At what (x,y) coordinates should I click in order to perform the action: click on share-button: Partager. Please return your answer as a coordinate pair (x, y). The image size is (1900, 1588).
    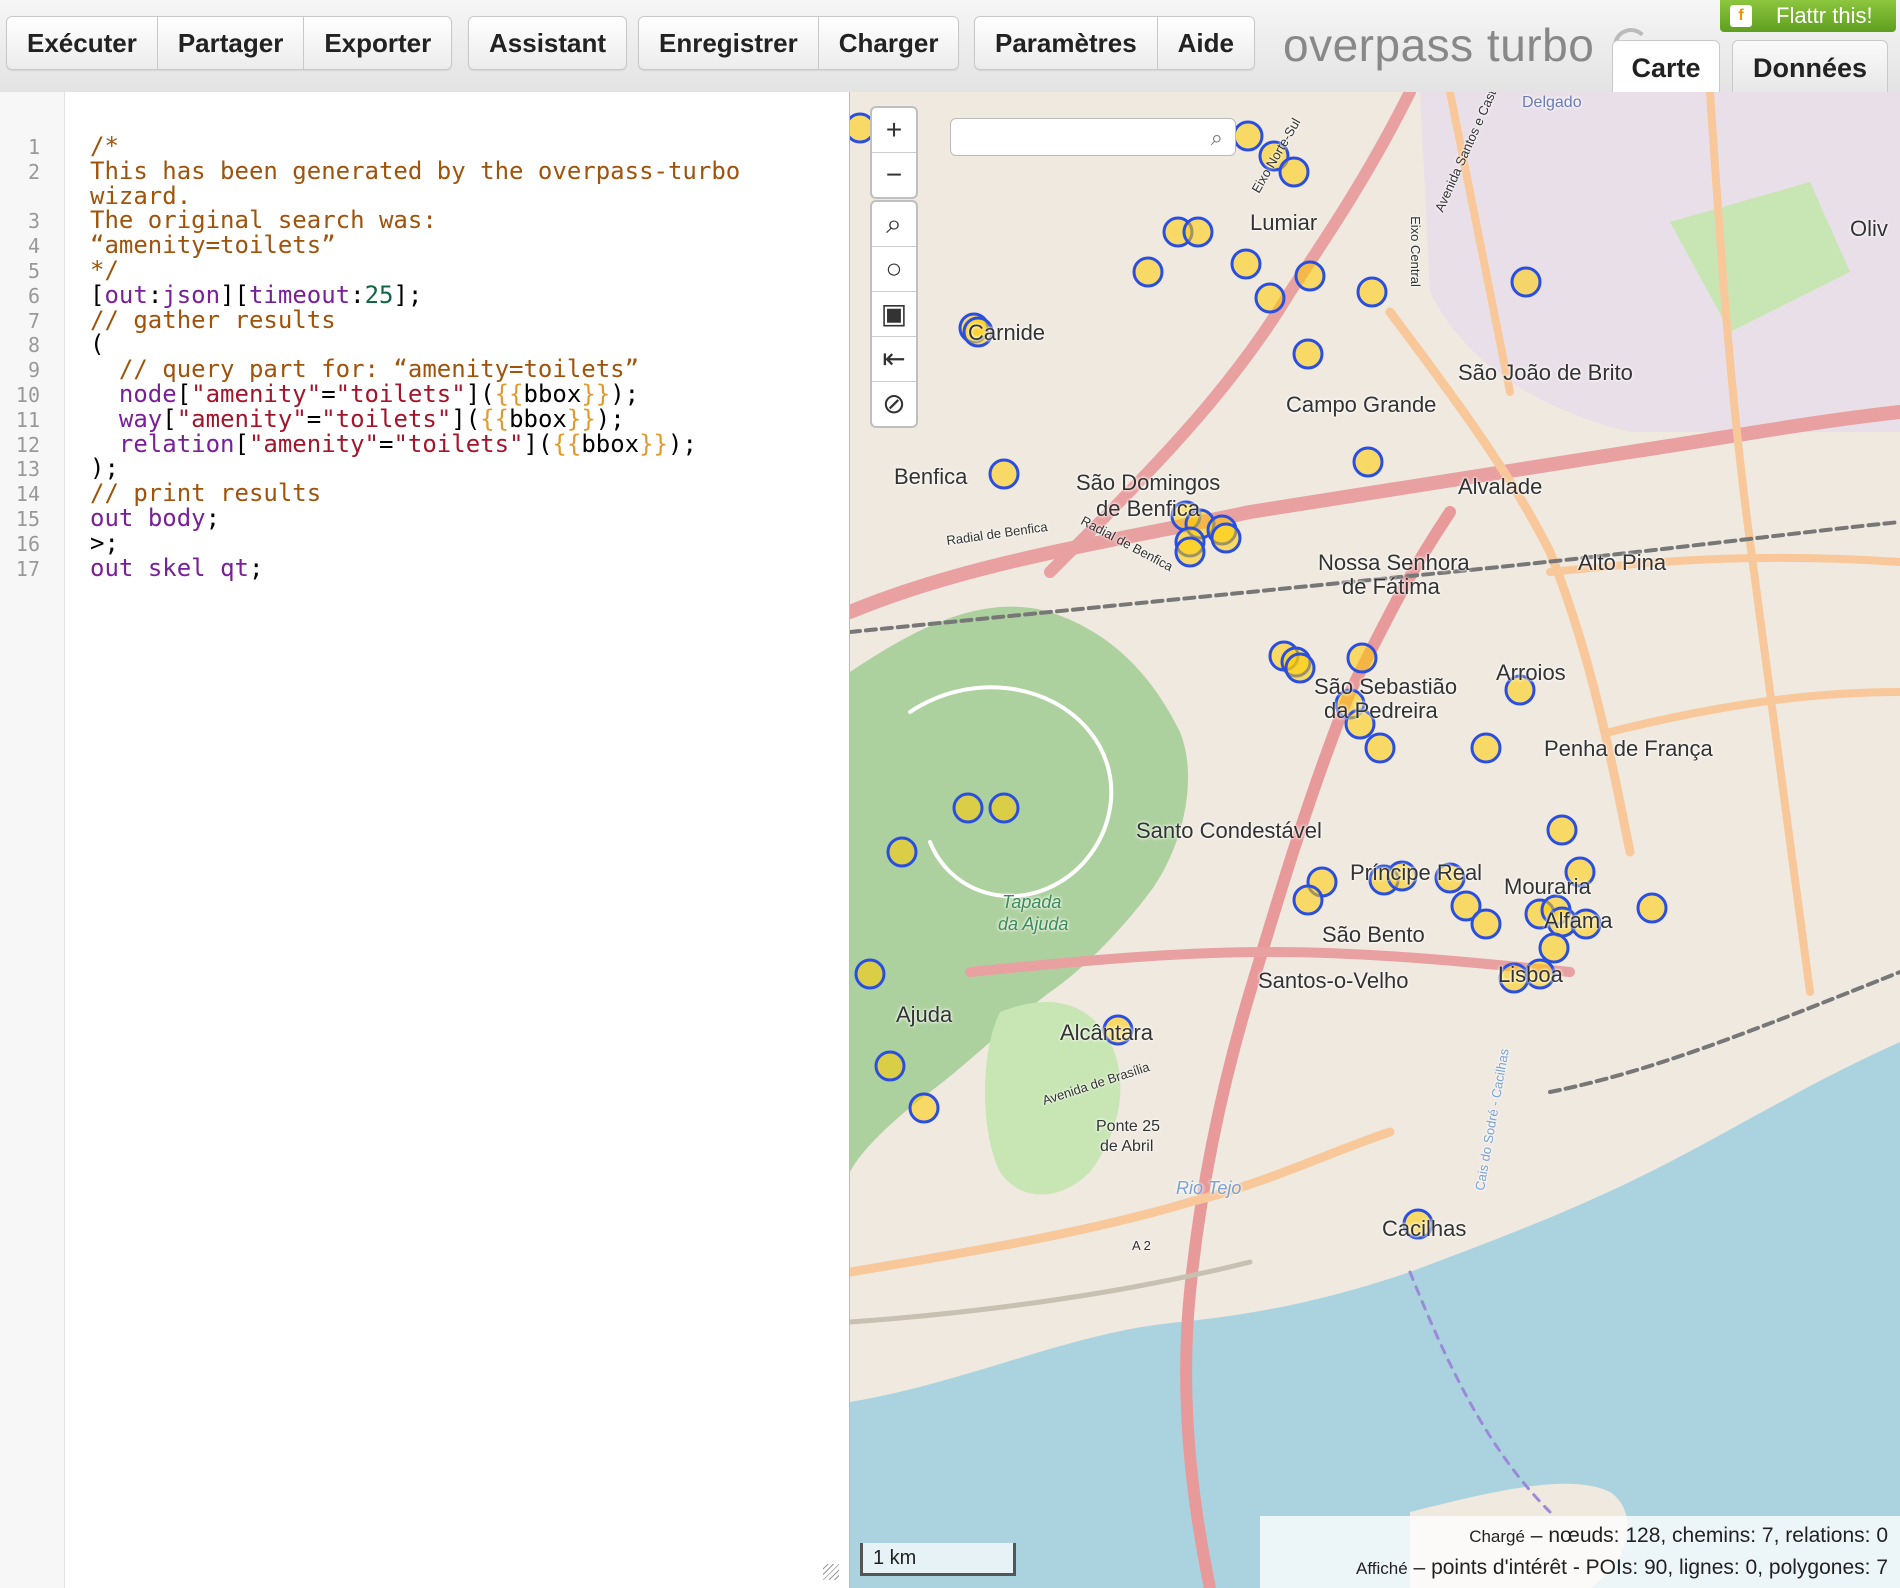
    Looking at the image, I should click on (231, 43).